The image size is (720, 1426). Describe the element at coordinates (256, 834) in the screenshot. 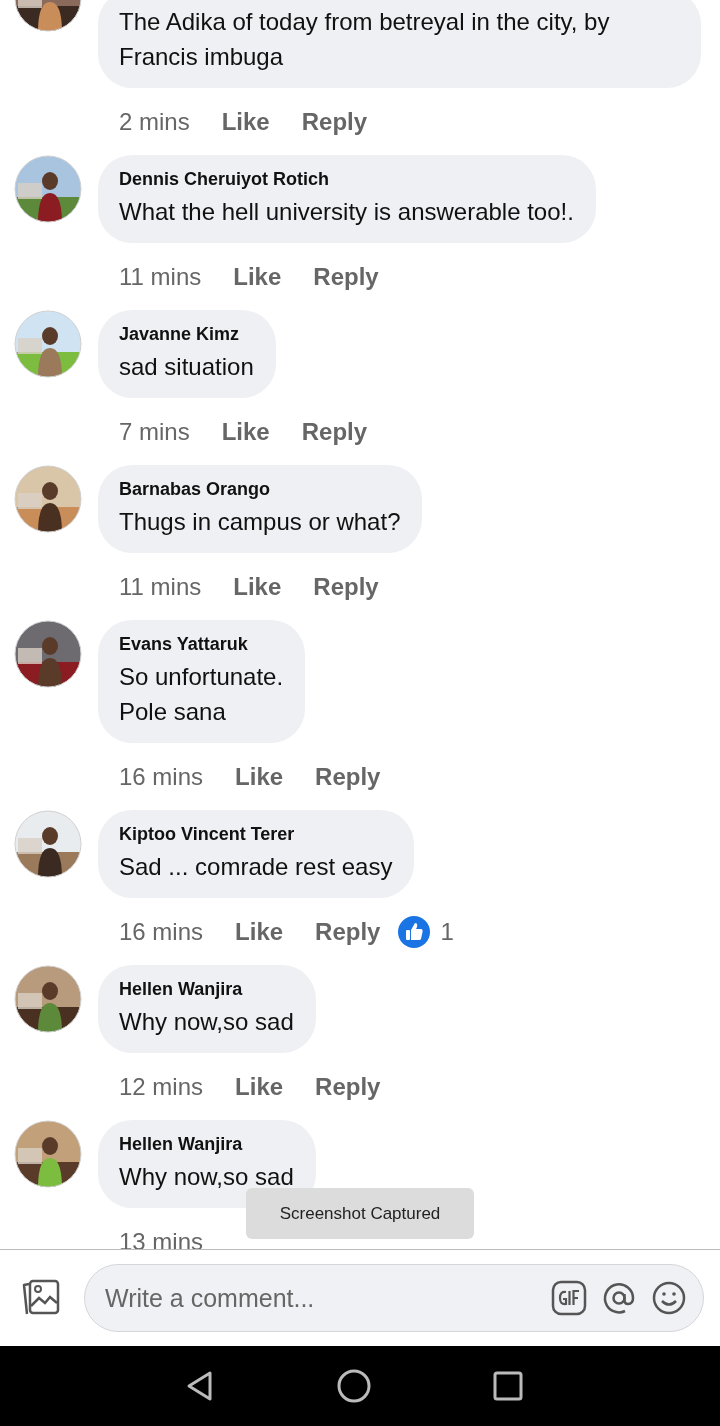

I see `commenter-name: Kiptoo Vincent Terer` at that location.